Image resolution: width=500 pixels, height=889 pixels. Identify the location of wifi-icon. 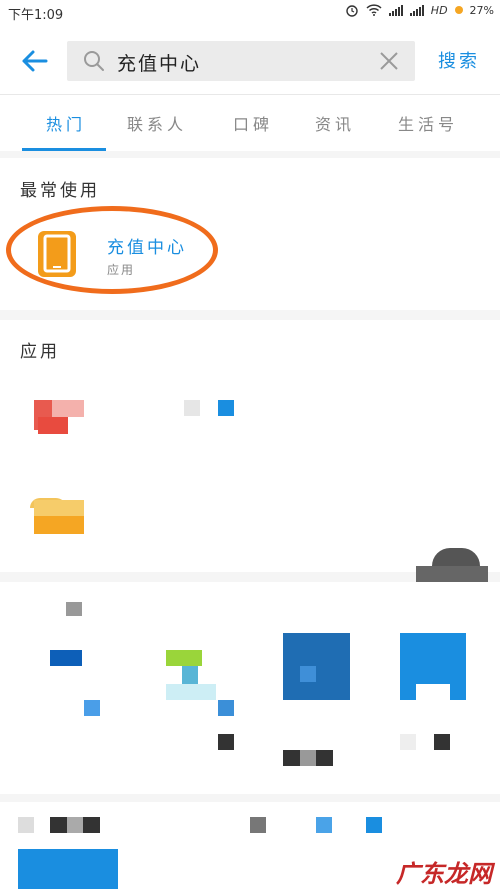
(374, 10).